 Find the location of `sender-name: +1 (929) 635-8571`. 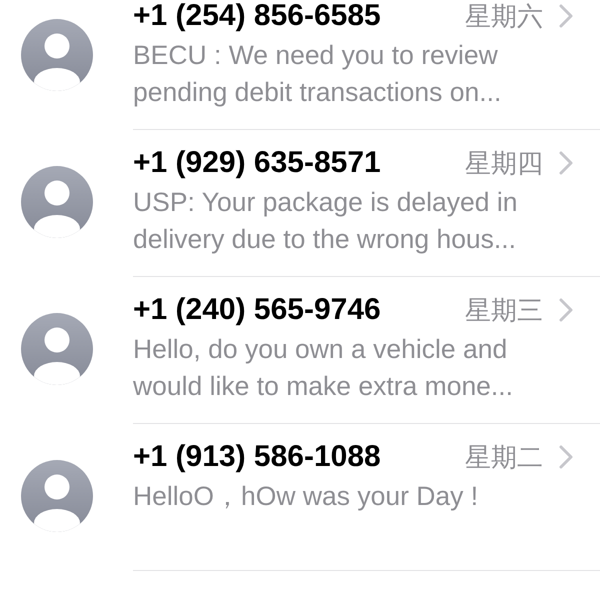

sender-name: +1 (929) 635-8571 is located at coordinates (257, 163).